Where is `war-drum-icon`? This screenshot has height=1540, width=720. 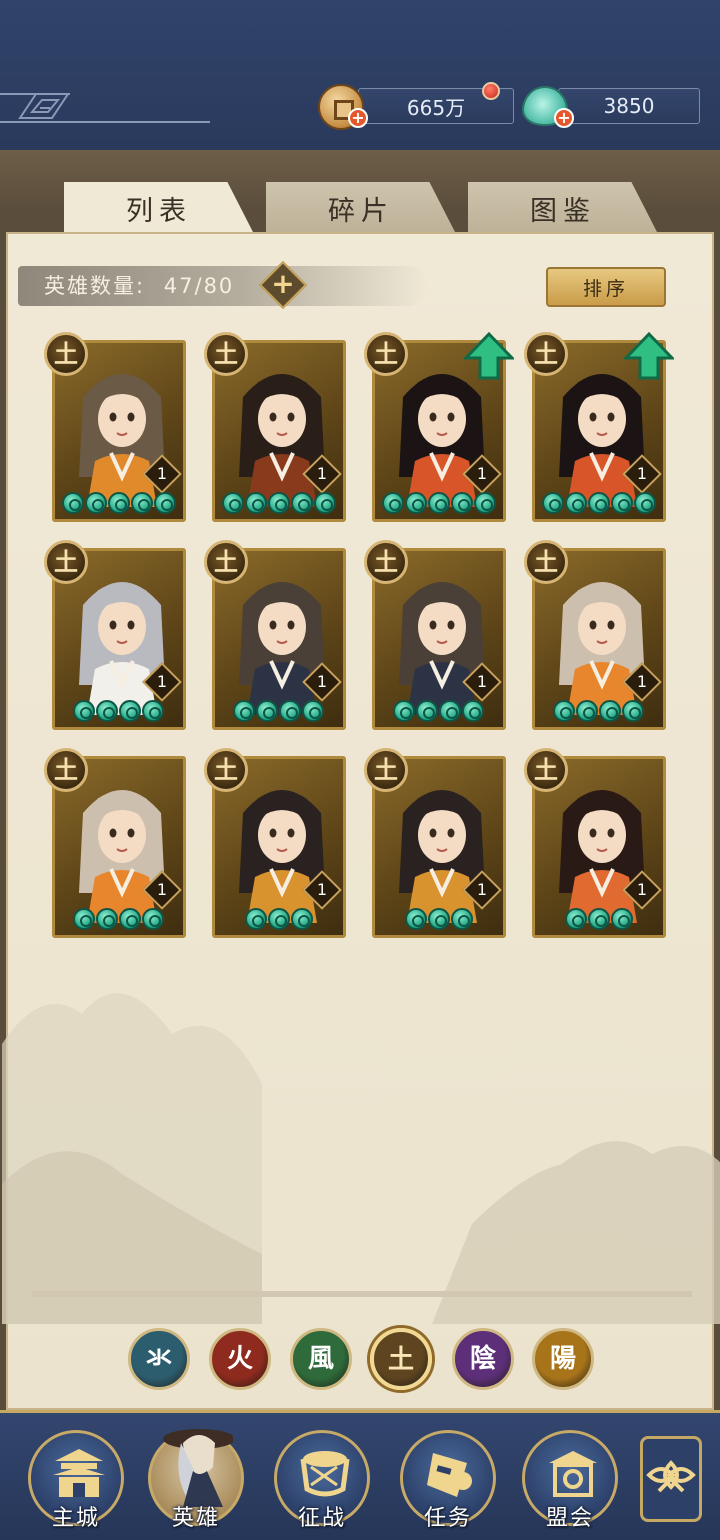 war-drum-icon is located at coordinates (325, 1474).